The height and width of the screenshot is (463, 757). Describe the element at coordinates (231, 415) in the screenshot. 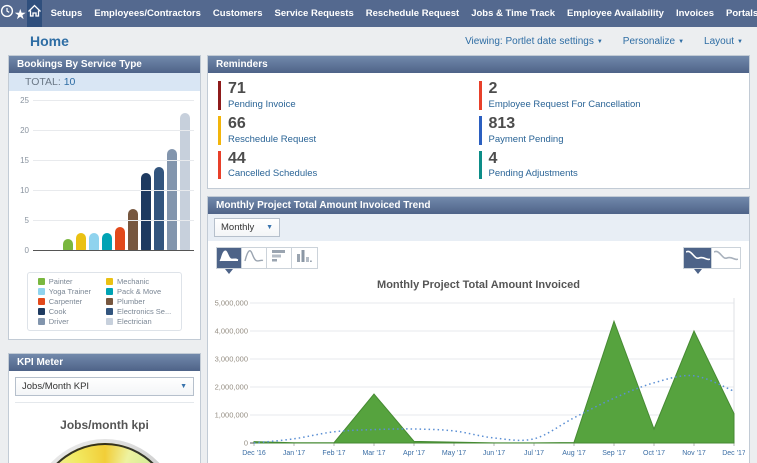

I see `y-axis-label: 1,000,000` at that location.